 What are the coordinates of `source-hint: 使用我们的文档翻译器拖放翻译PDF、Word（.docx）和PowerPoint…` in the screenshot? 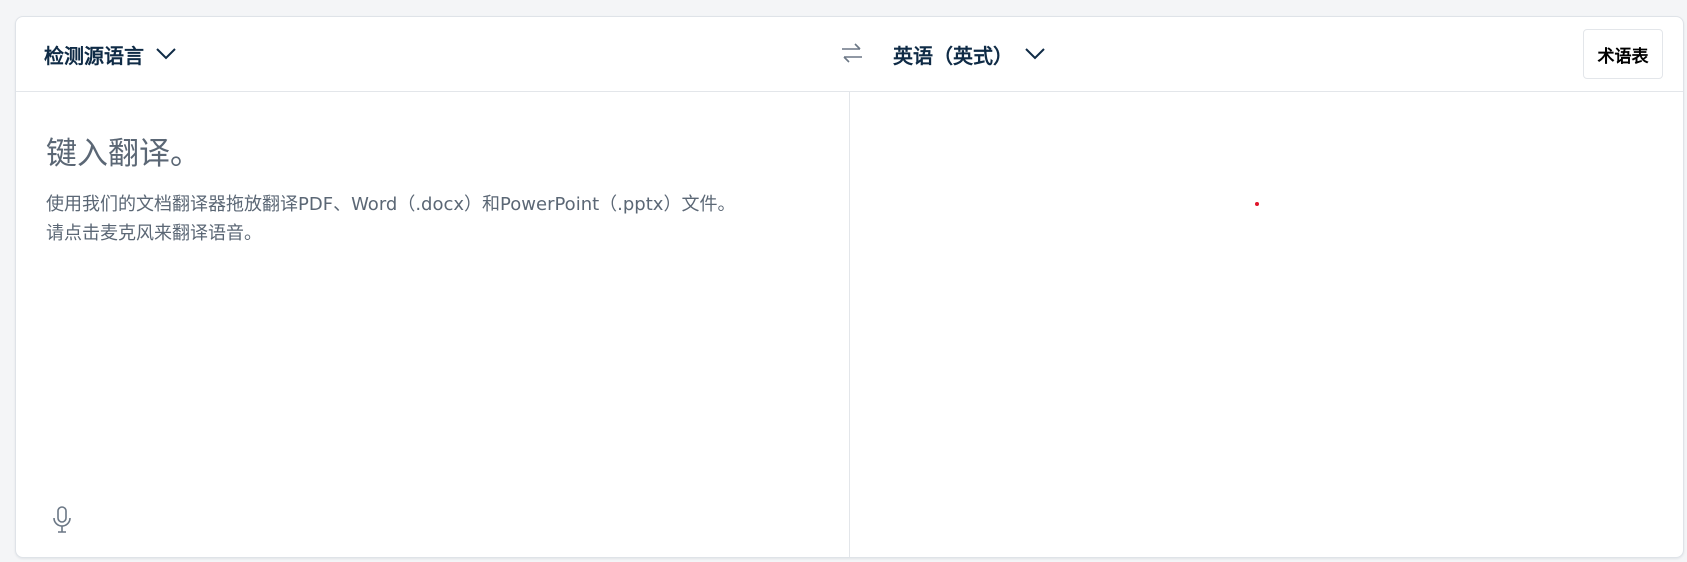 It's located at (401, 219).